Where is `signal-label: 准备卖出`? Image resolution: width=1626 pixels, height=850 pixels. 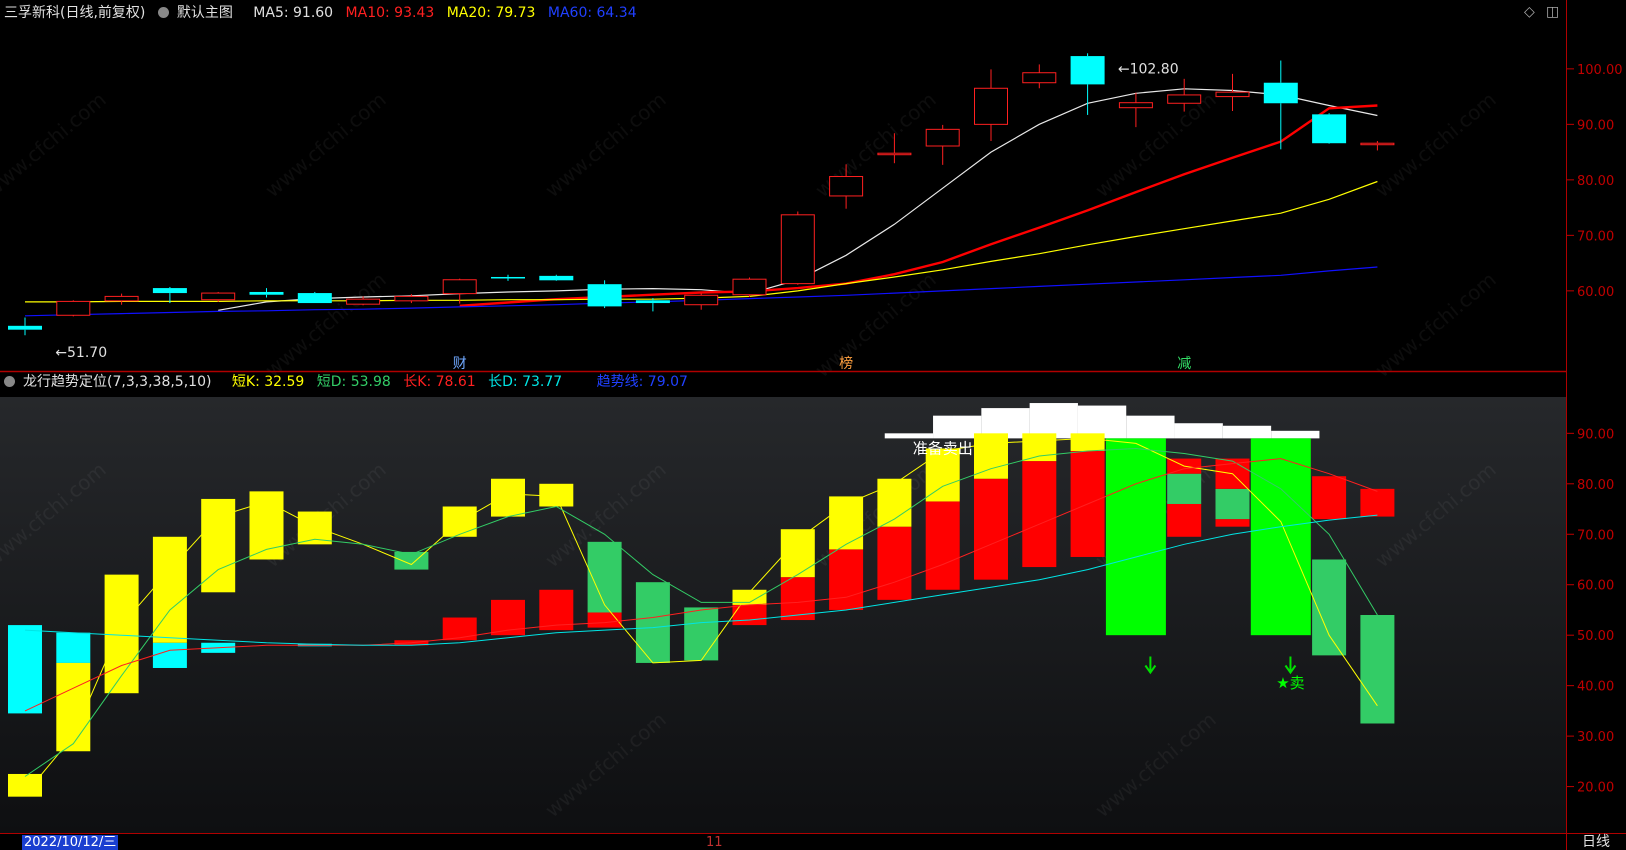
signal-label: 准备卖出 is located at coordinates (943, 449).